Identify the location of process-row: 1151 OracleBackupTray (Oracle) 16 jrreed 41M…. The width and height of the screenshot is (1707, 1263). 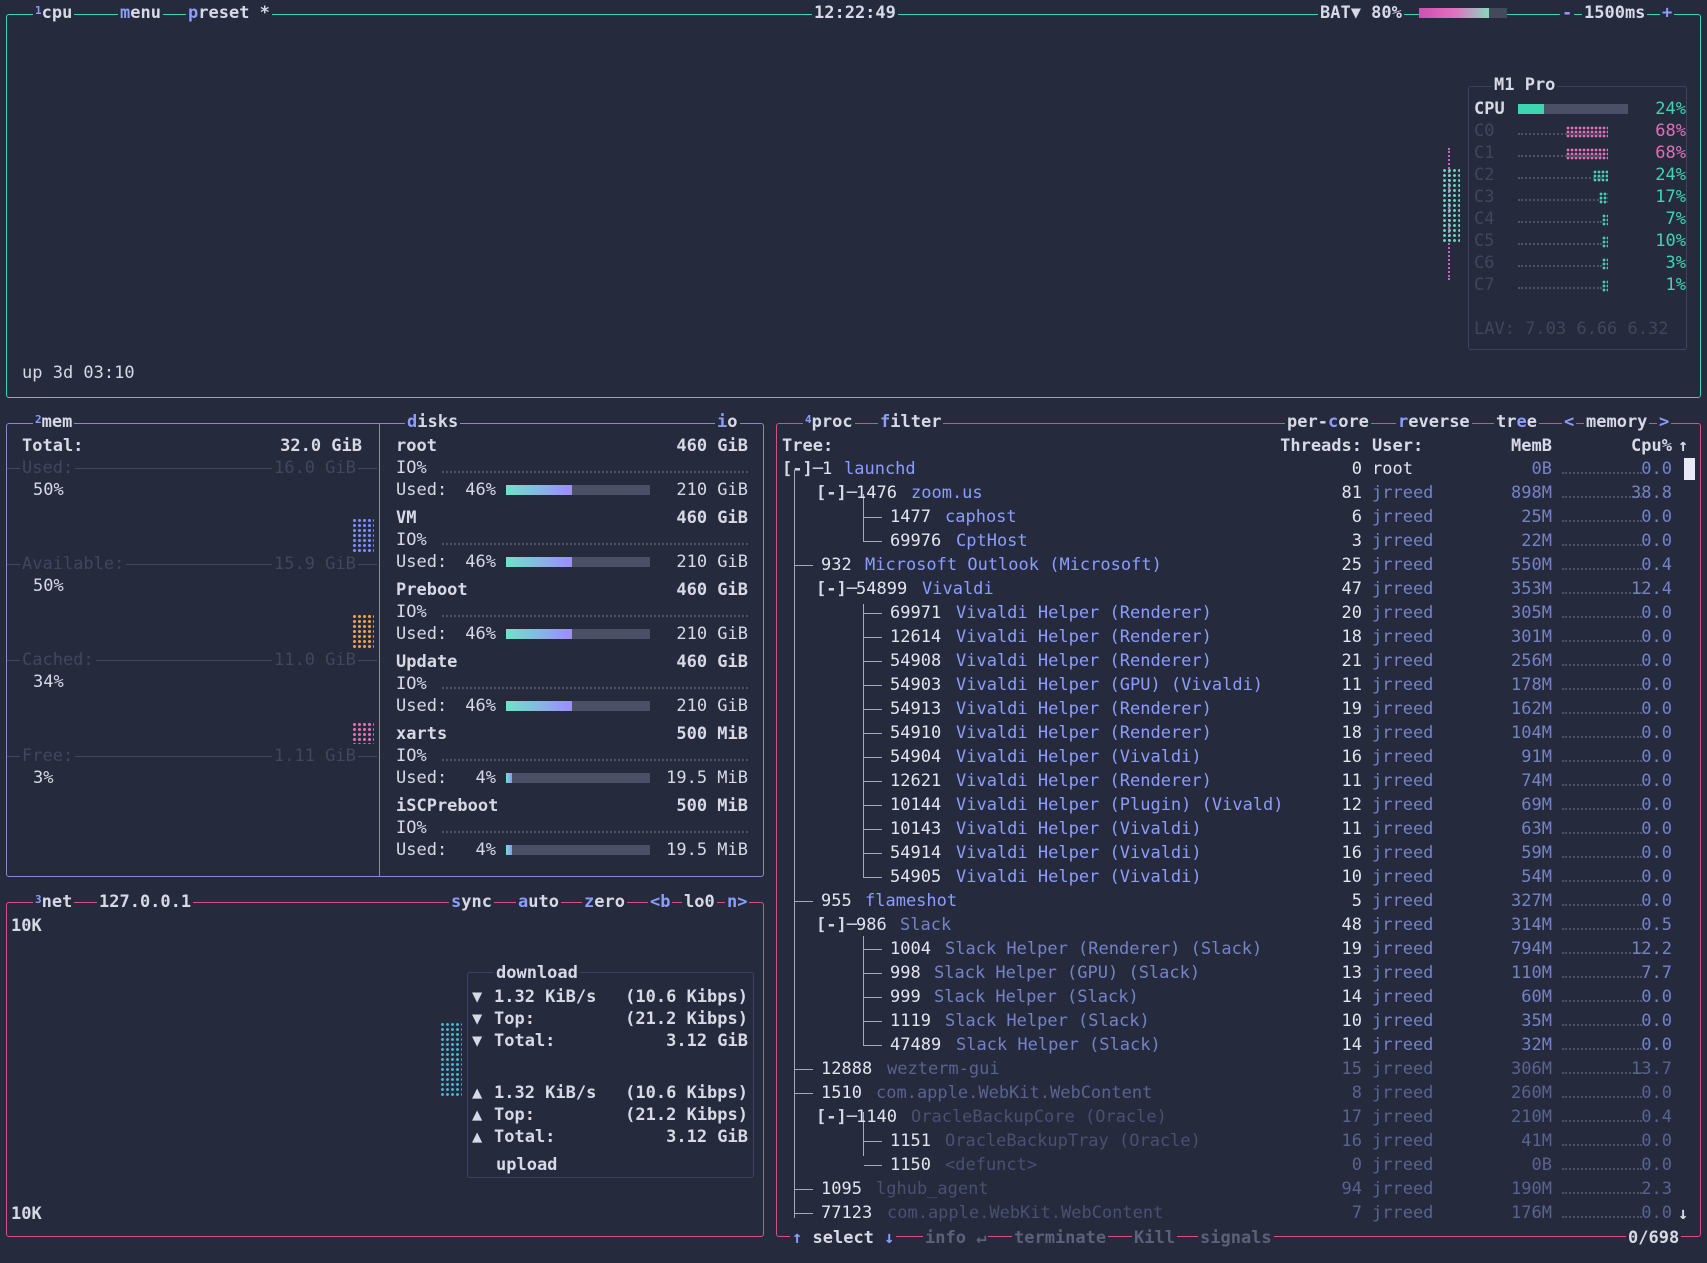
(1238, 1141).